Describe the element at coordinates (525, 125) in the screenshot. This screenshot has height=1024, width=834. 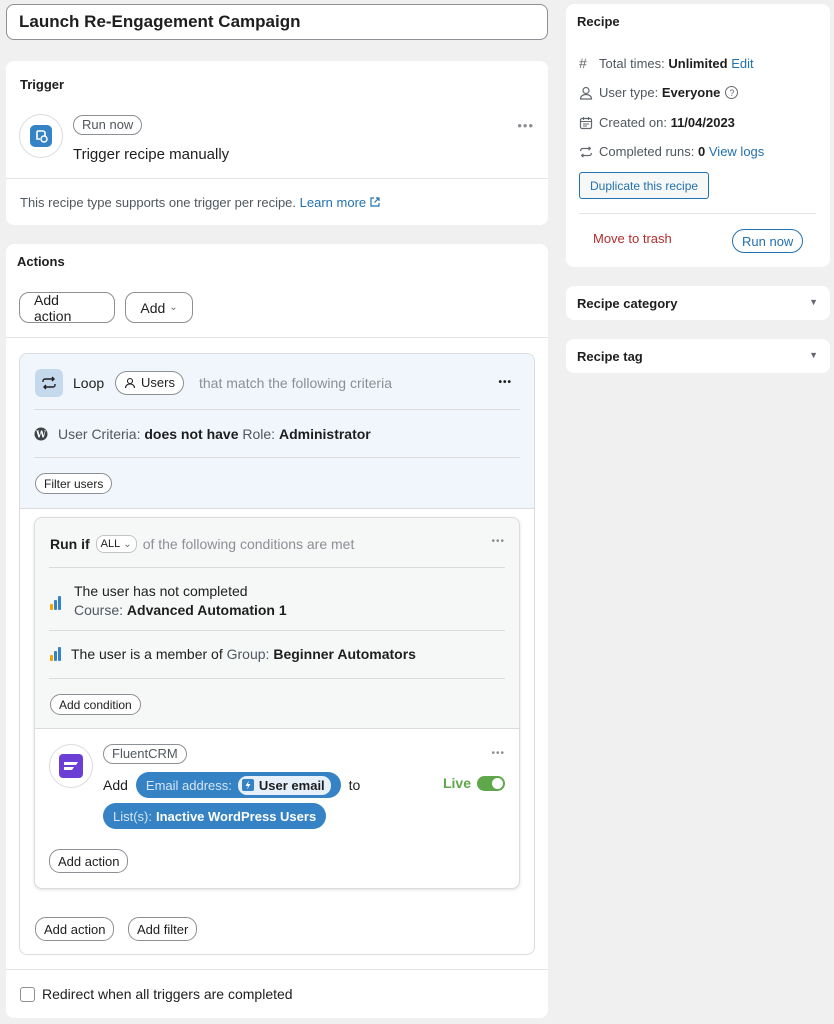
I see `trigger-more-icon: •••` at that location.